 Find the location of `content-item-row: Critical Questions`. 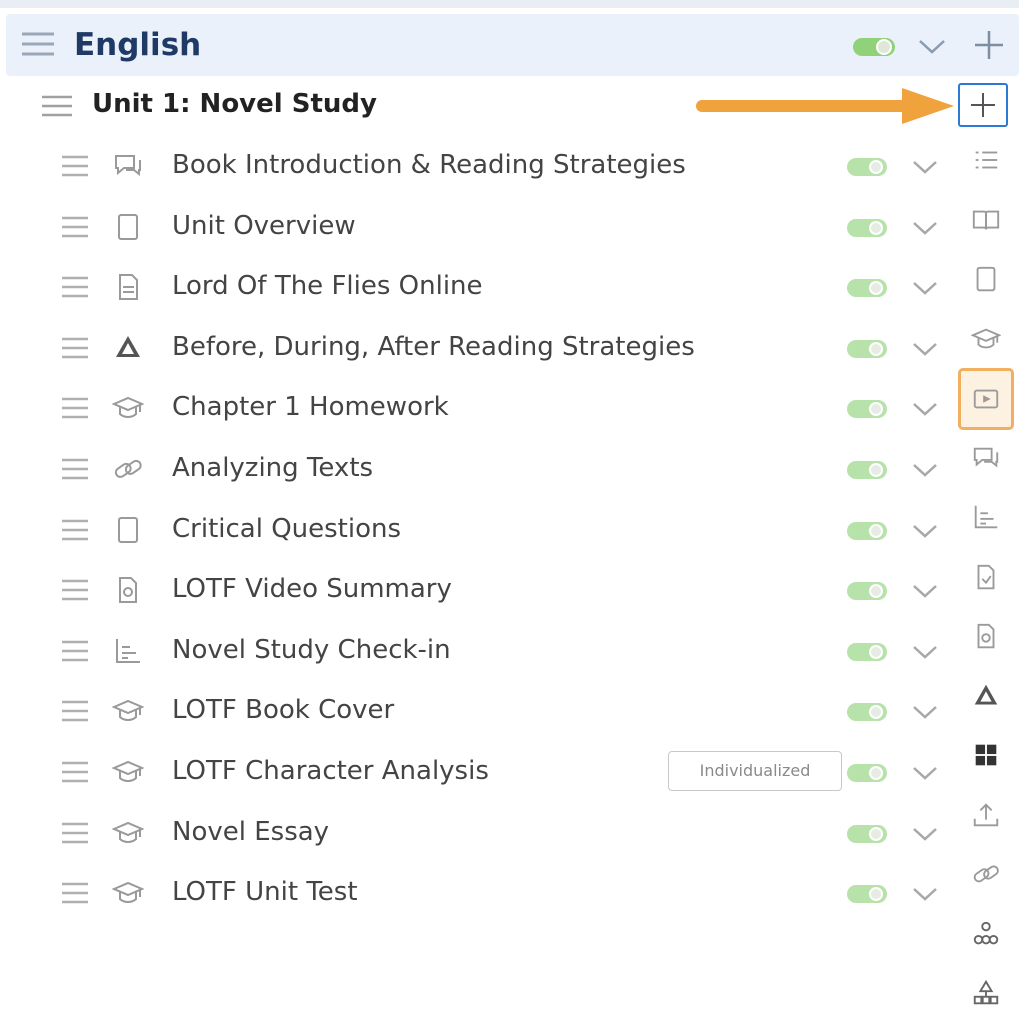

content-item-row: Critical Questions is located at coordinates (480, 530).